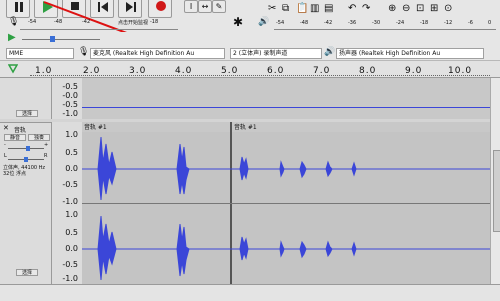  Describe the element at coordinates (133, 23) in the screenshot. I see `rec-meter-hint: 点击开始监视` at that location.